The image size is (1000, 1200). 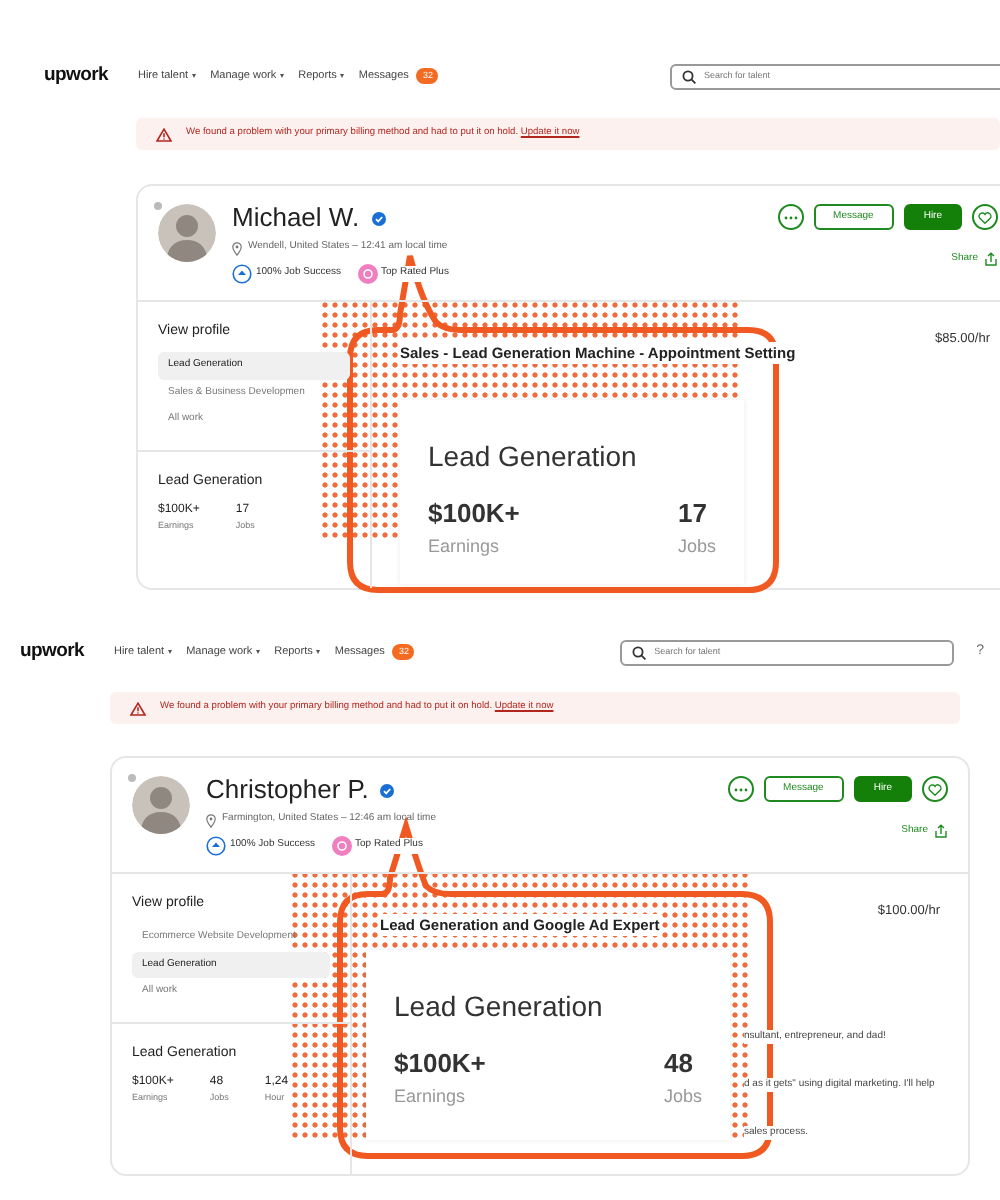 I want to click on freelancer-name: Michael W., so click(x=296, y=218).